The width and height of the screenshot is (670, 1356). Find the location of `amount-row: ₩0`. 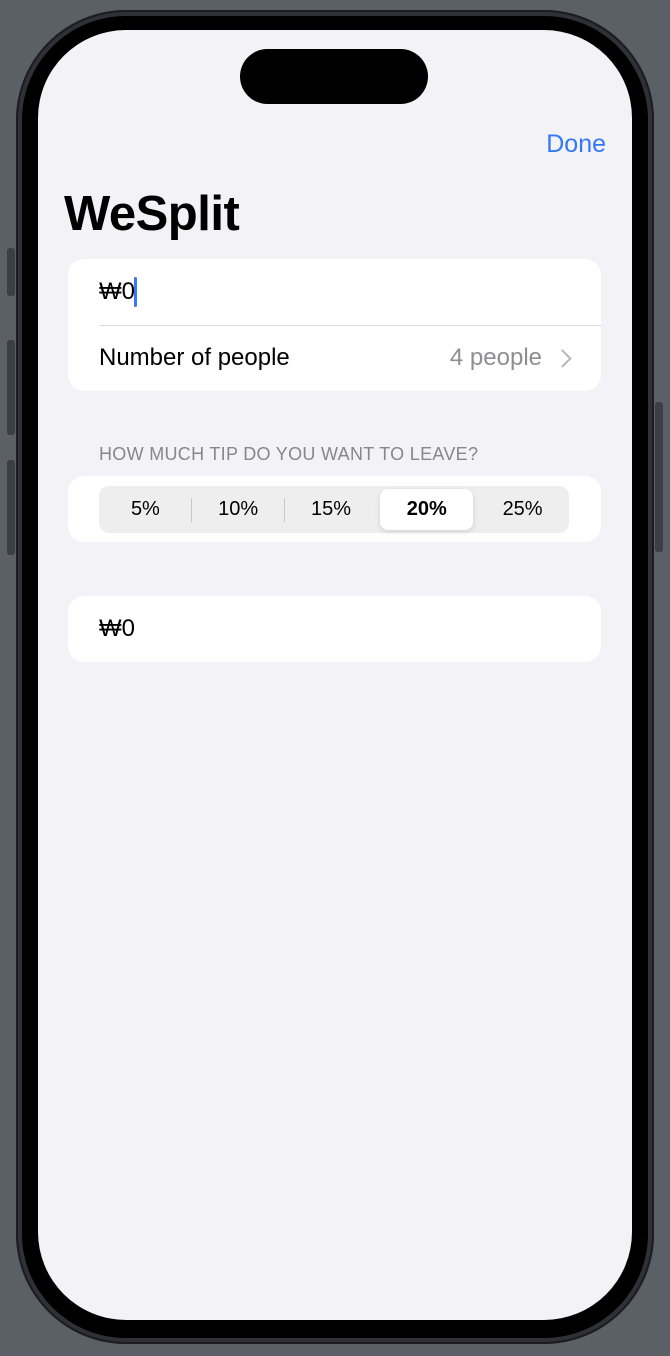

amount-row: ₩0 is located at coordinates (350, 292).